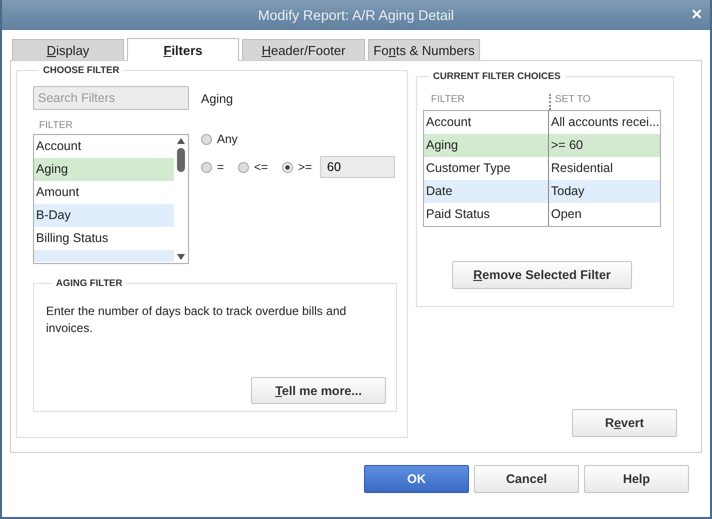 The width and height of the screenshot is (712, 519). I want to click on table-cell: Open, so click(565, 214).